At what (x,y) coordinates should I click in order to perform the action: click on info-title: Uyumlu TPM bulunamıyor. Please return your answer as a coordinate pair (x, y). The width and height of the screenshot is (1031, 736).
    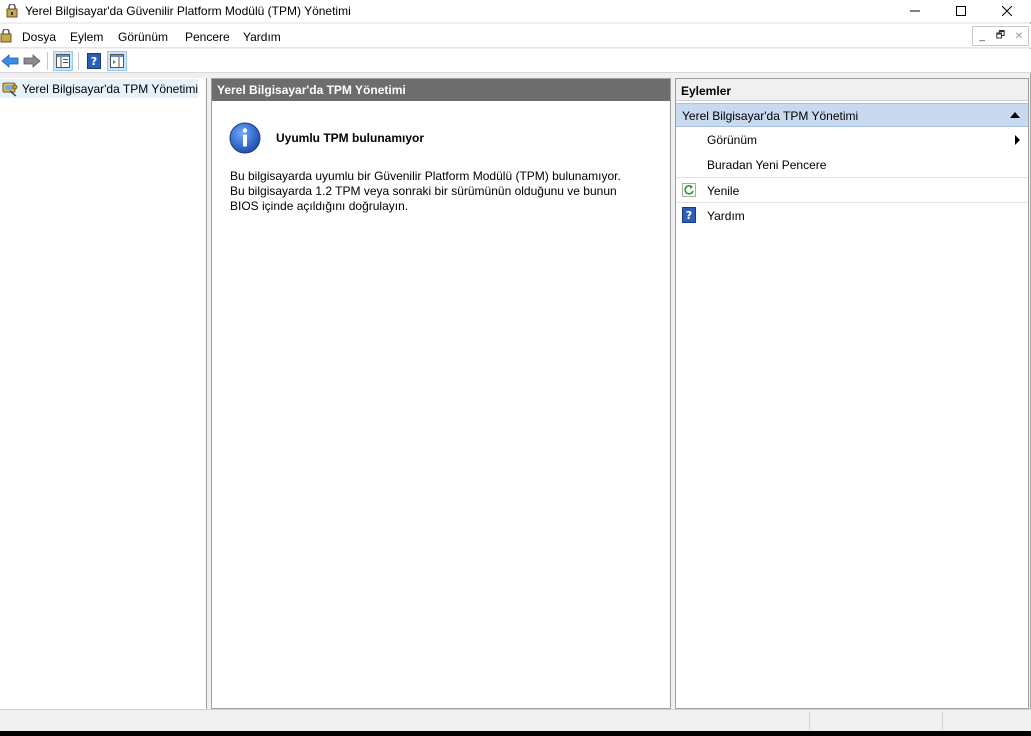
    Looking at the image, I should click on (350, 138).